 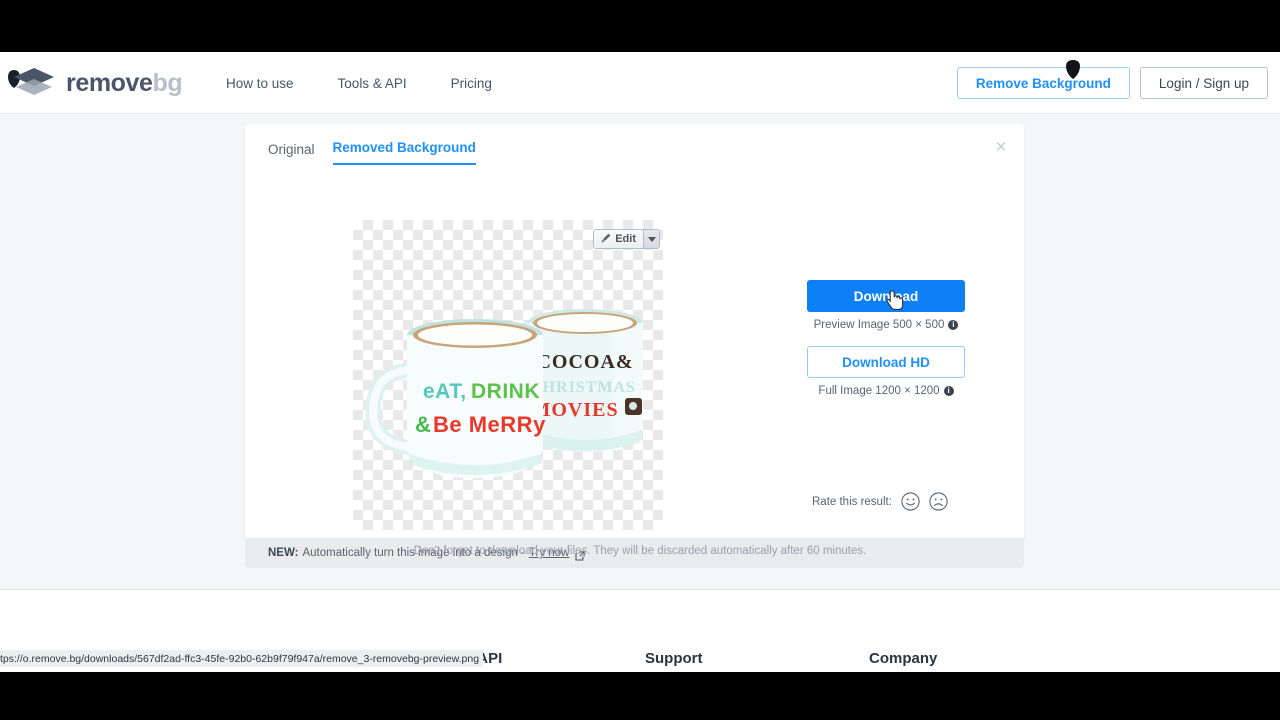 What do you see at coordinates (404, 152) in the screenshot?
I see `tab-removed-background: Removed Background` at bounding box center [404, 152].